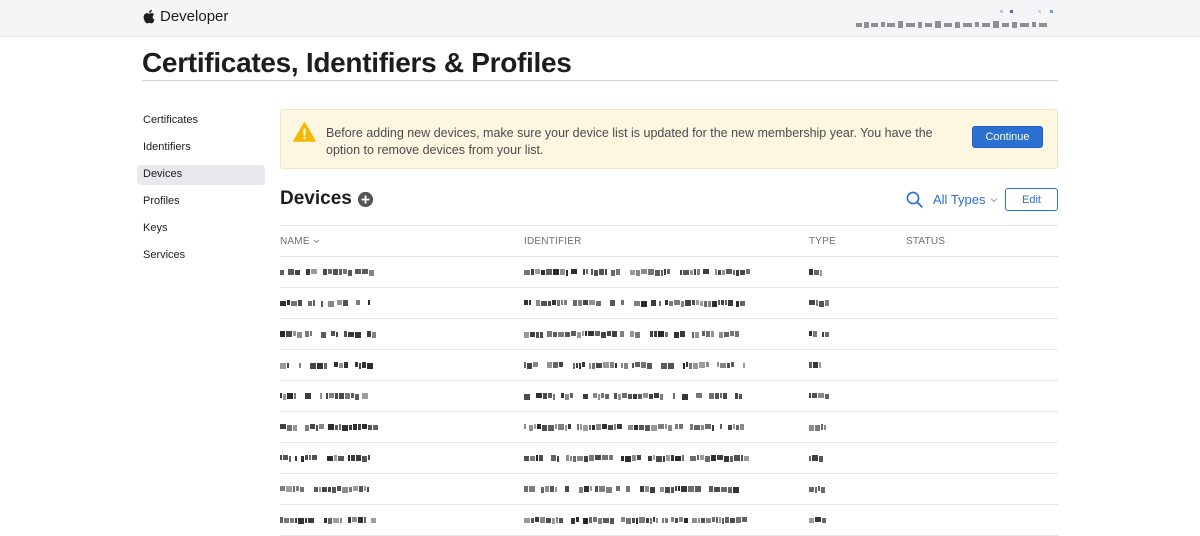  I want to click on warning-triangle-icon, so click(304, 132).